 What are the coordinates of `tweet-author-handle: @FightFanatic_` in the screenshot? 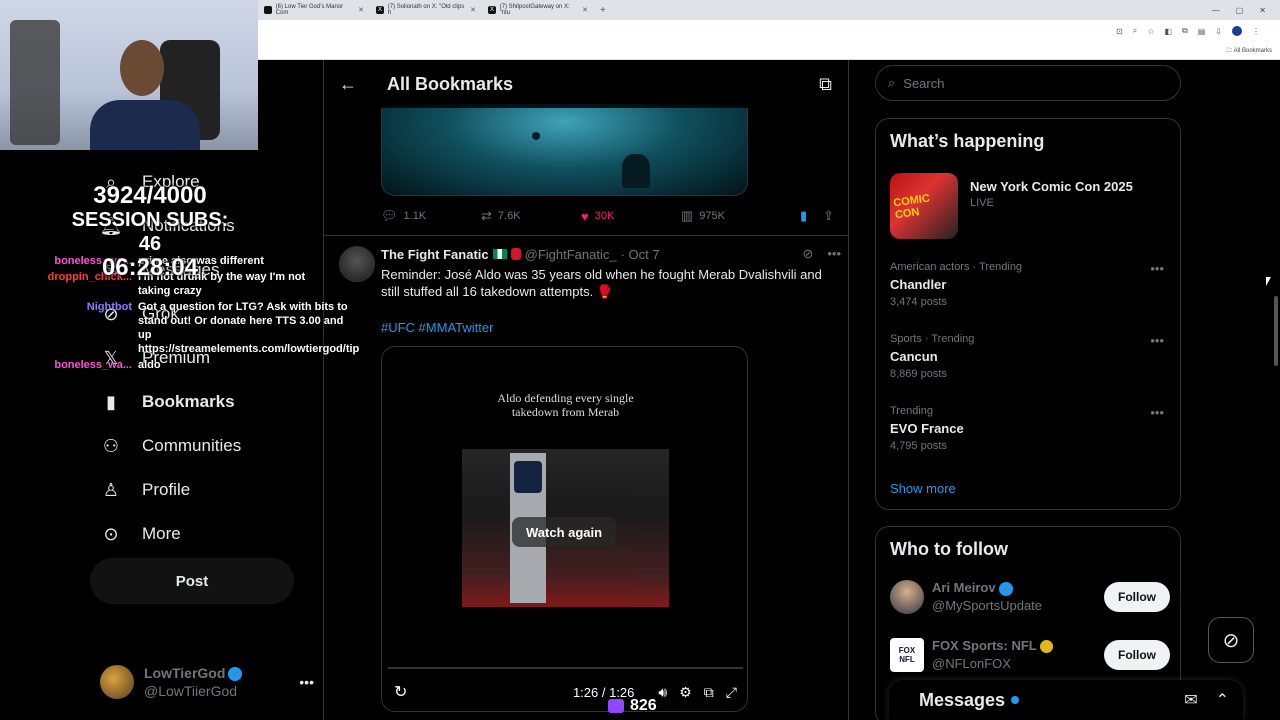 It's located at (571, 254).